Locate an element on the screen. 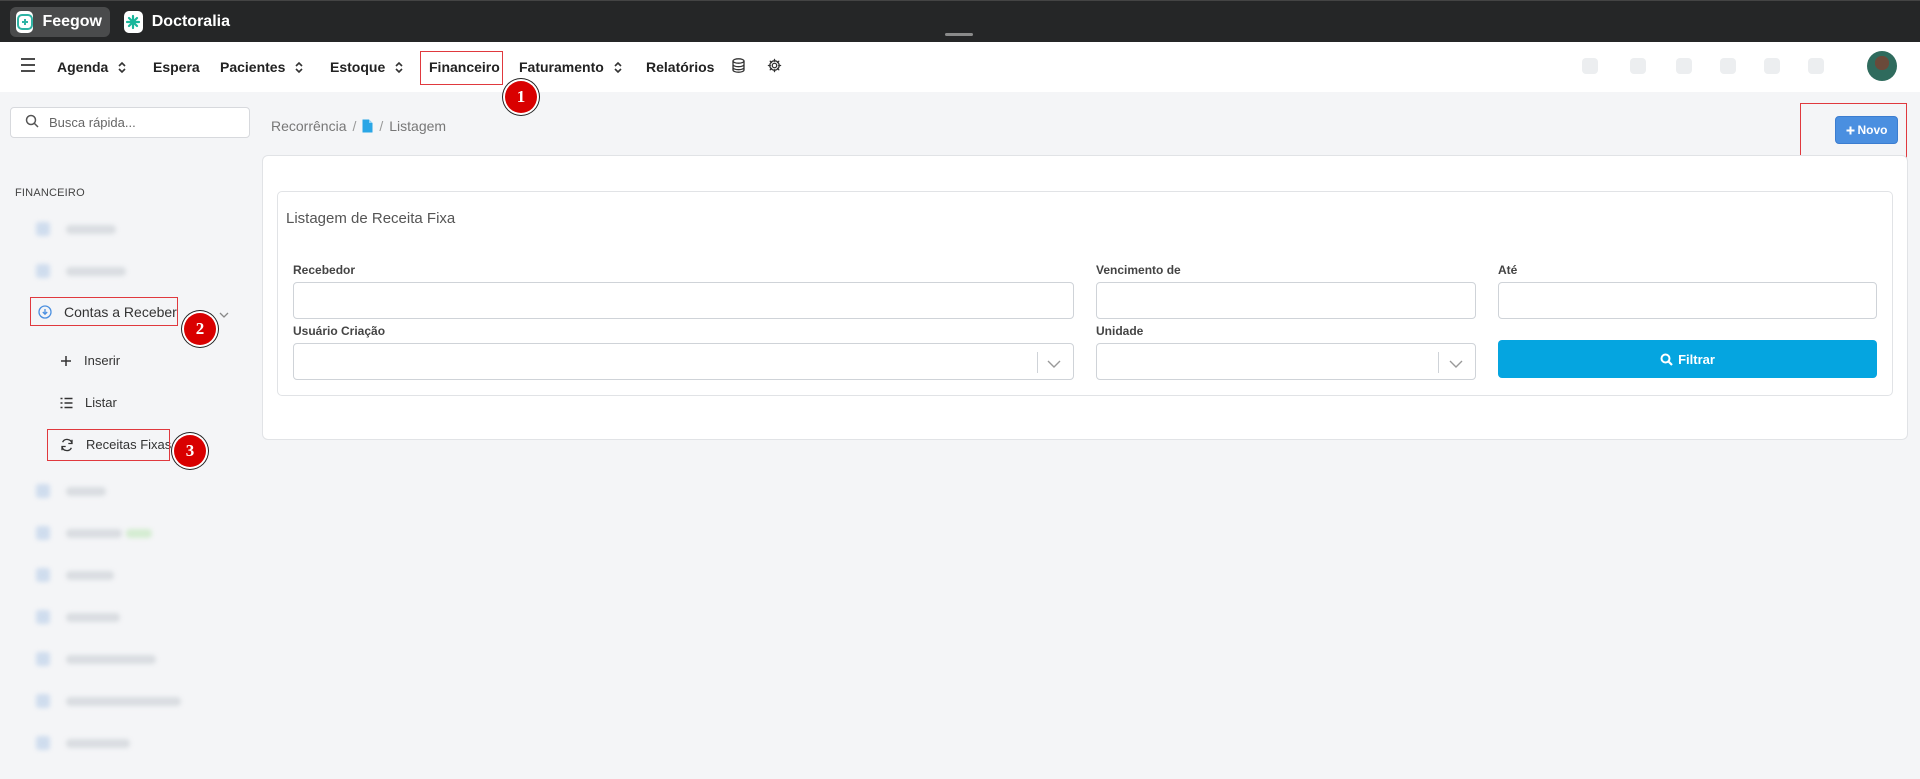  app-tab-label: Feegow is located at coordinates (72, 21).